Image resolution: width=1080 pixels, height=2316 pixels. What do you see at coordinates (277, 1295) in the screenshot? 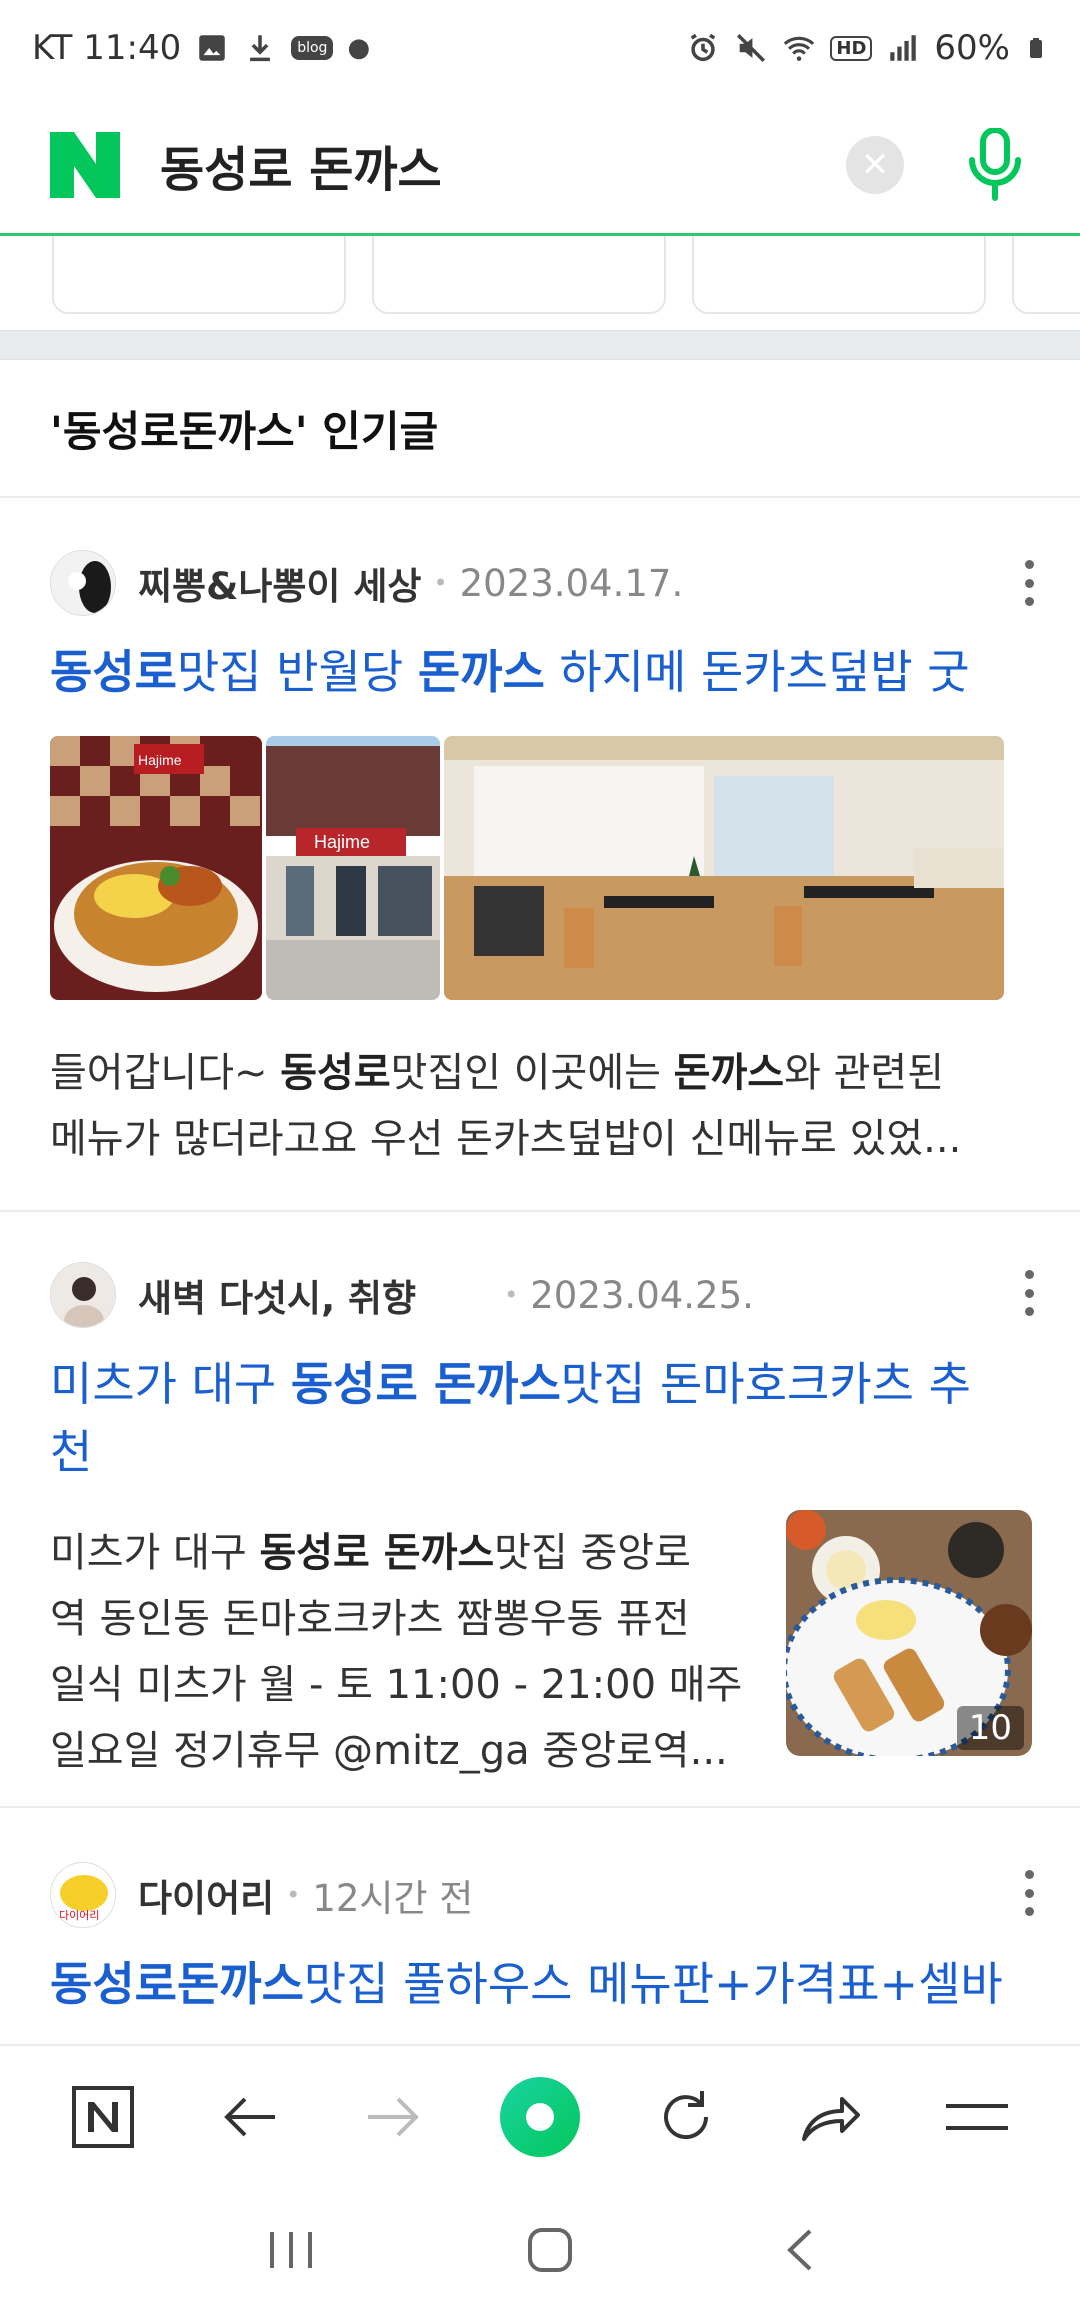
I see `author-name: 새벽 다섯시, 취향` at bounding box center [277, 1295].